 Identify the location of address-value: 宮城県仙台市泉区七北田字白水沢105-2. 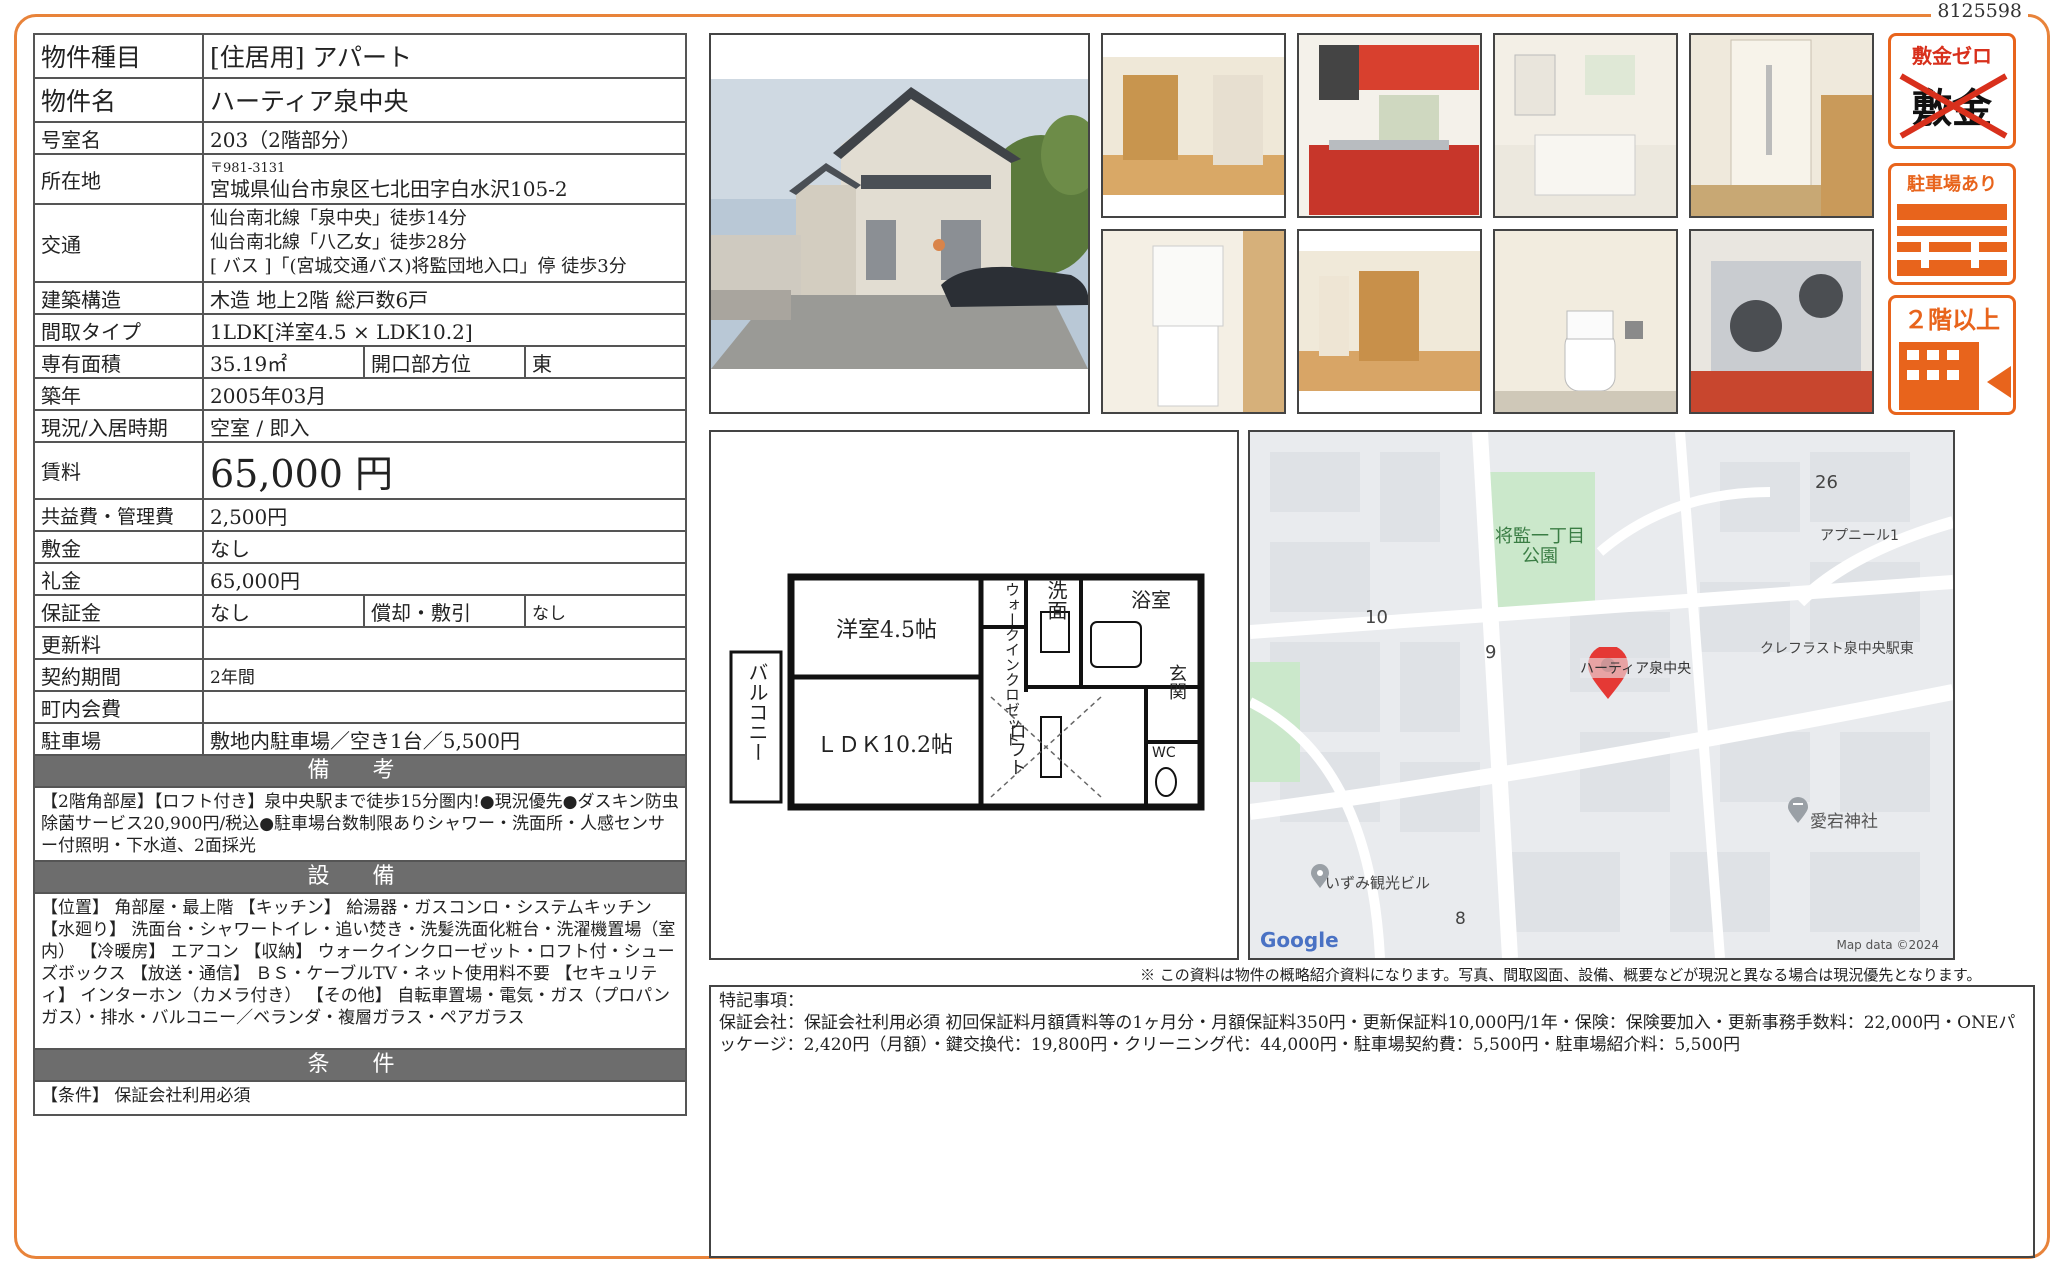
(389, 189).